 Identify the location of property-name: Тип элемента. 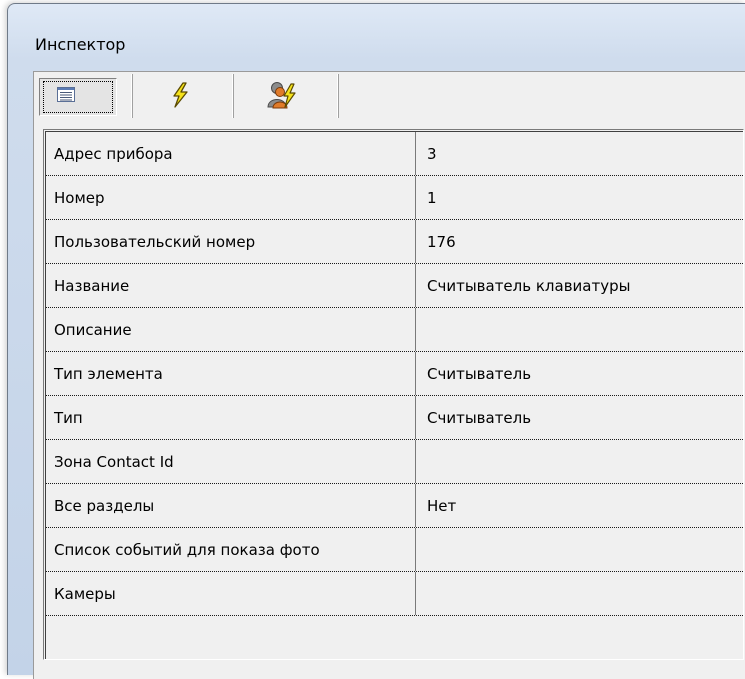
(231, 373).